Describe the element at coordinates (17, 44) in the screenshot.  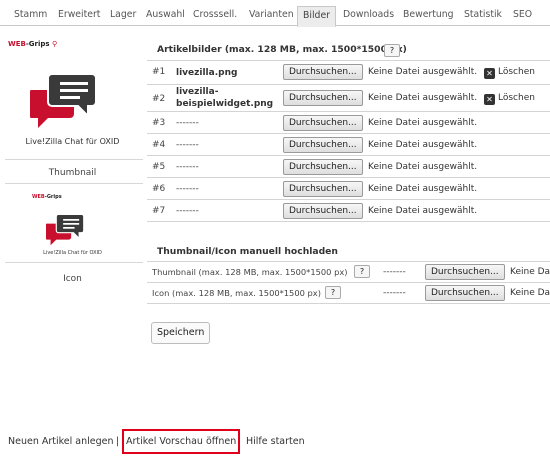
I see `brand-web: WEB` at that location.